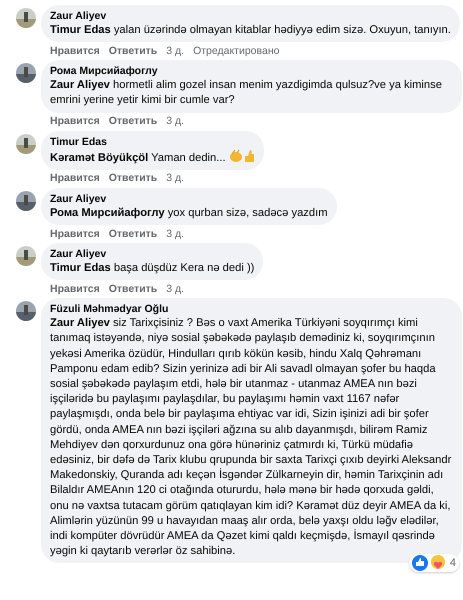  Describe the element at coordinates (433, 563) in the screenshot. I see `reaction-badge: 4` at that location.